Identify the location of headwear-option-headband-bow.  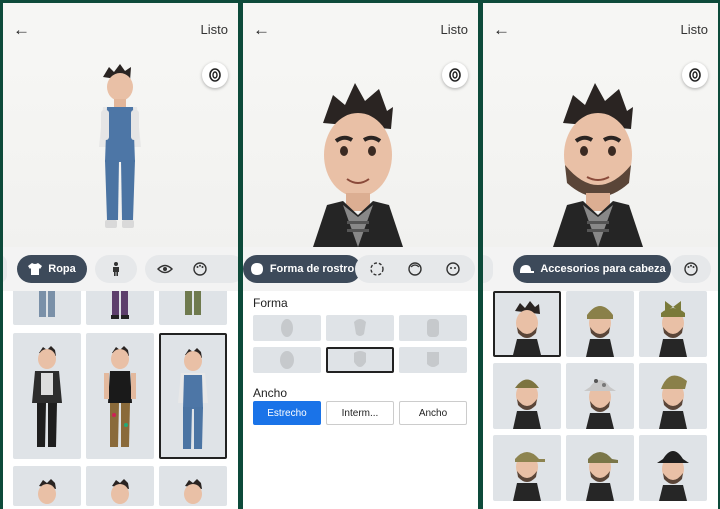
(673, 324).